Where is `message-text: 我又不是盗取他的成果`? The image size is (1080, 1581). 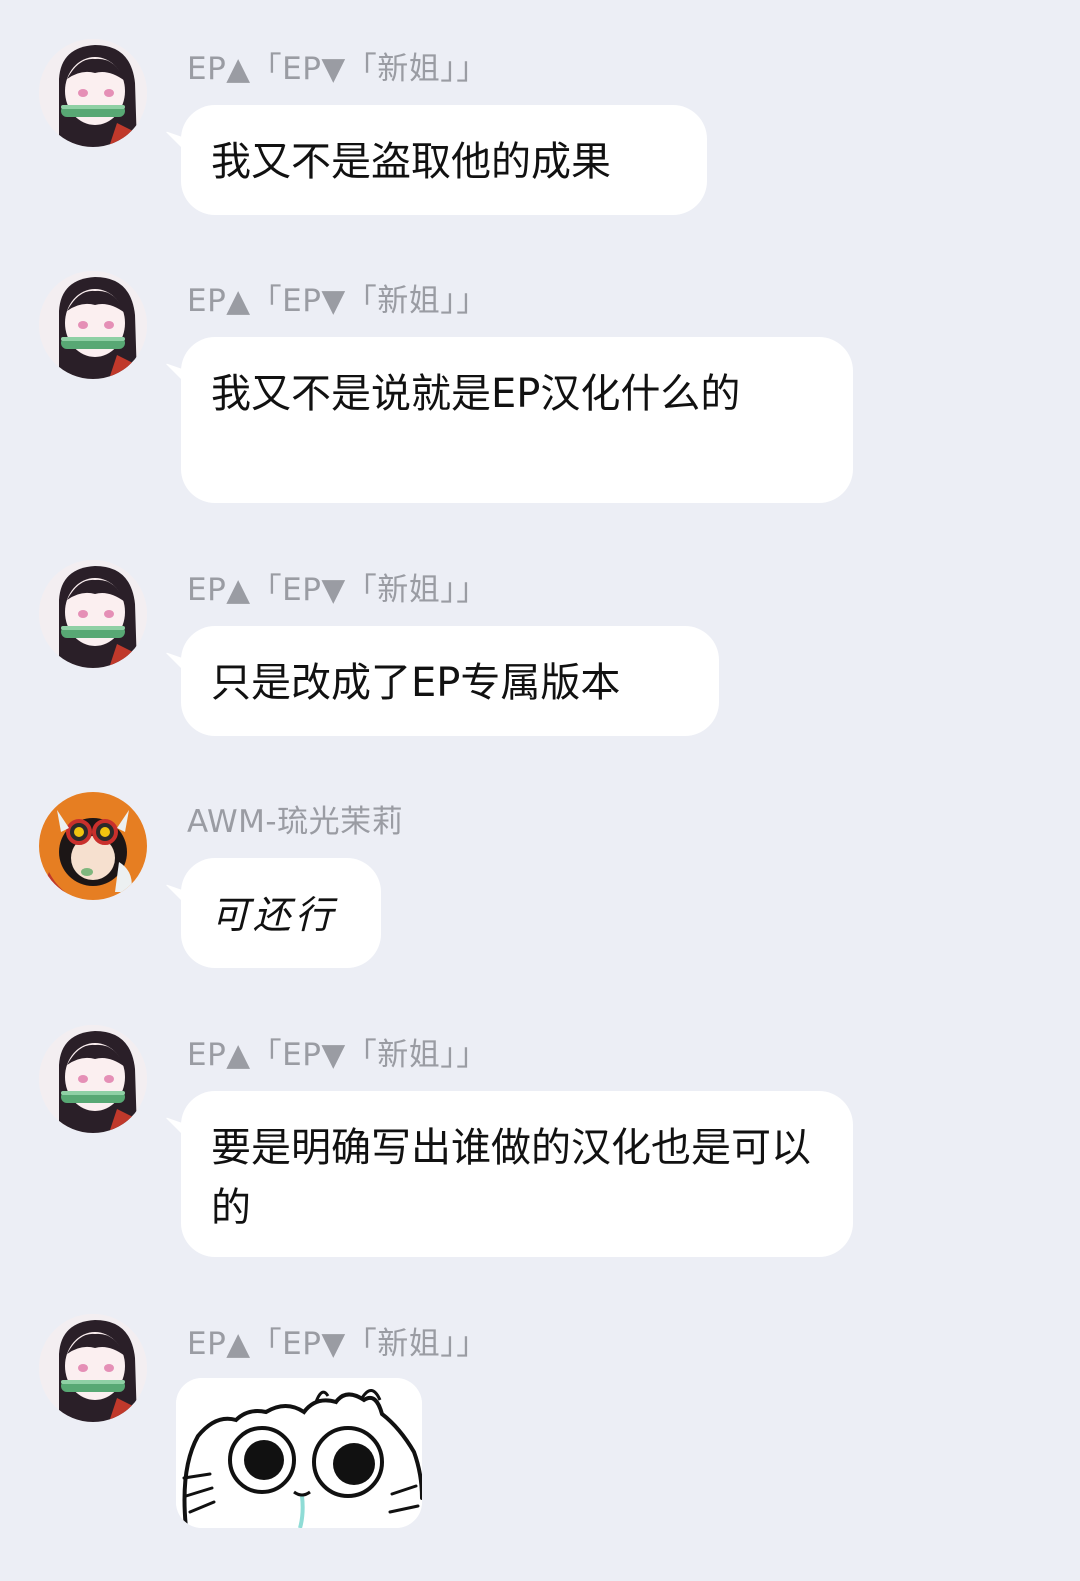 message-text: 我又不是盗取他的成果 is located at coordinates (411, 162).